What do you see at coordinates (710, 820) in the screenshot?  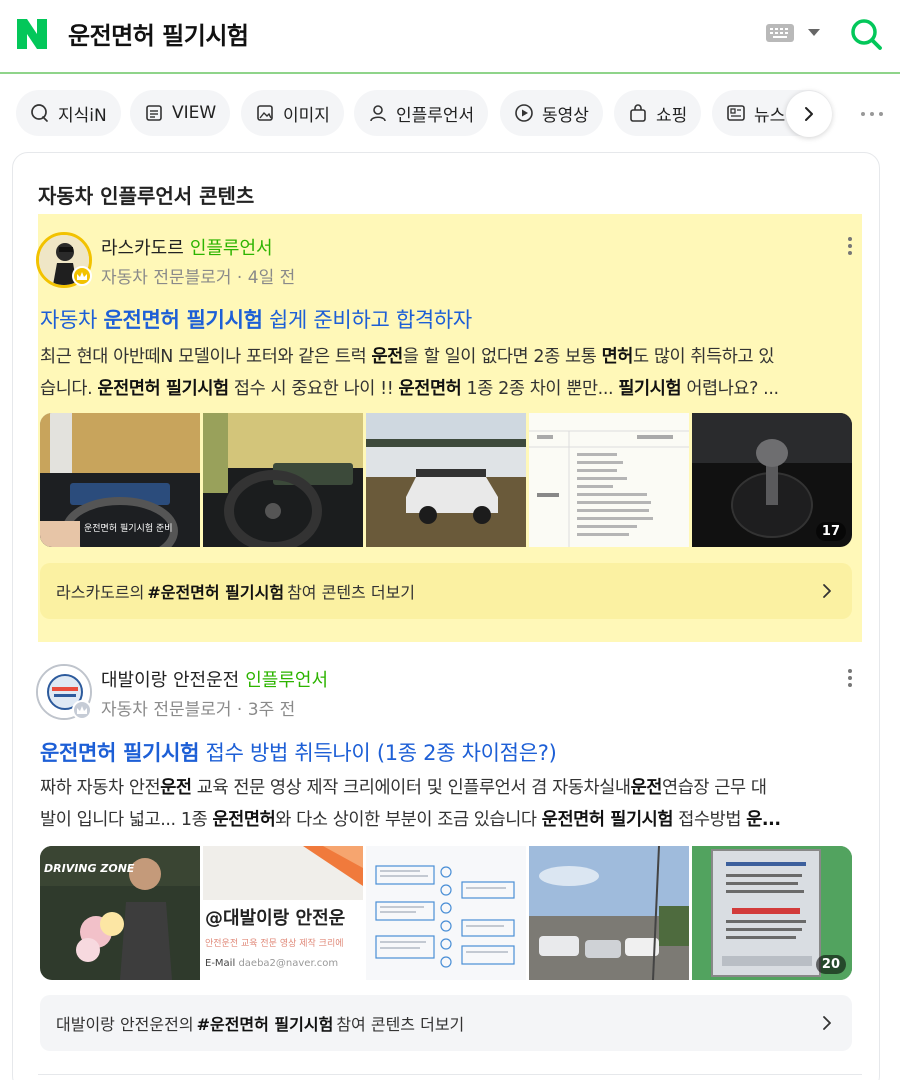 I see `snippet-text: 접수방법` at bounding box center [710, 820].